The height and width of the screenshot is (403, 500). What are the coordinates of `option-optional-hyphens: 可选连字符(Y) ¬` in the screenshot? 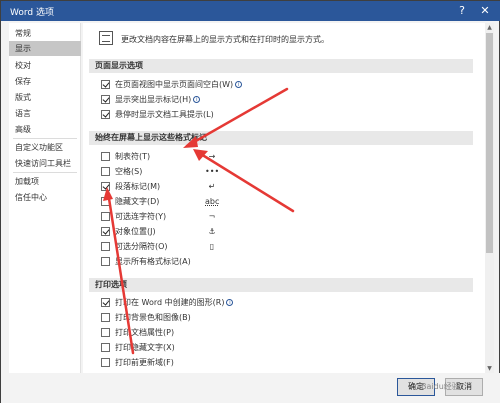 It's located at (251, 217).